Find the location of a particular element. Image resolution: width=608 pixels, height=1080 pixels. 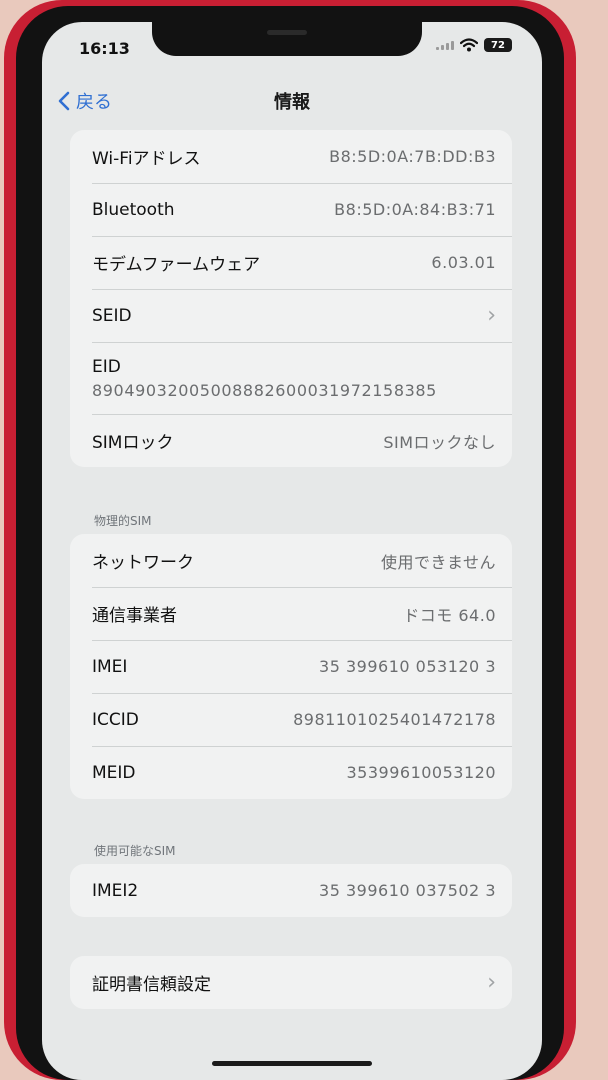

available-sim-group: IMEI2 35 399610 037502 3 is located at coordinates (291, 890).